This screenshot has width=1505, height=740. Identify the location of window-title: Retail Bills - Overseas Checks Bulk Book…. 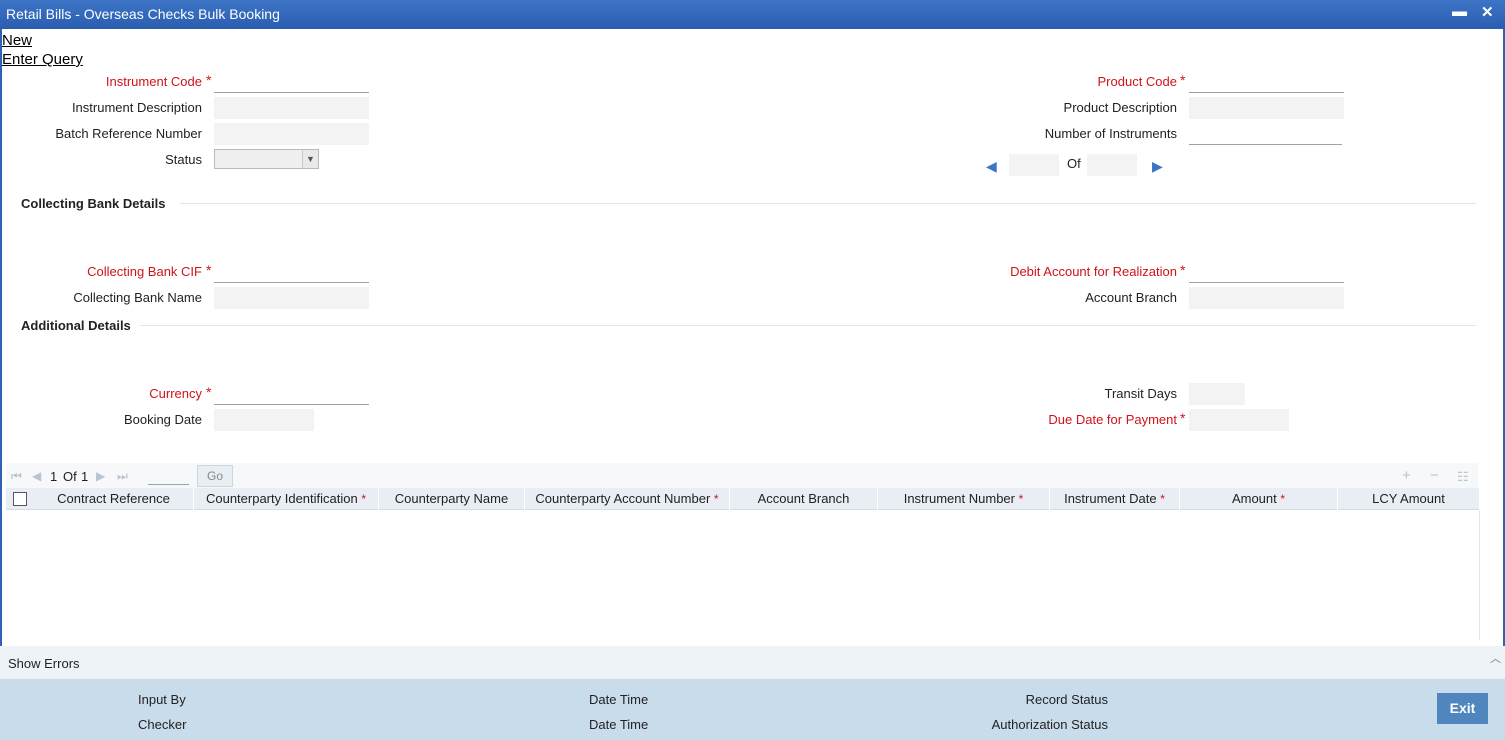
(143, 14).